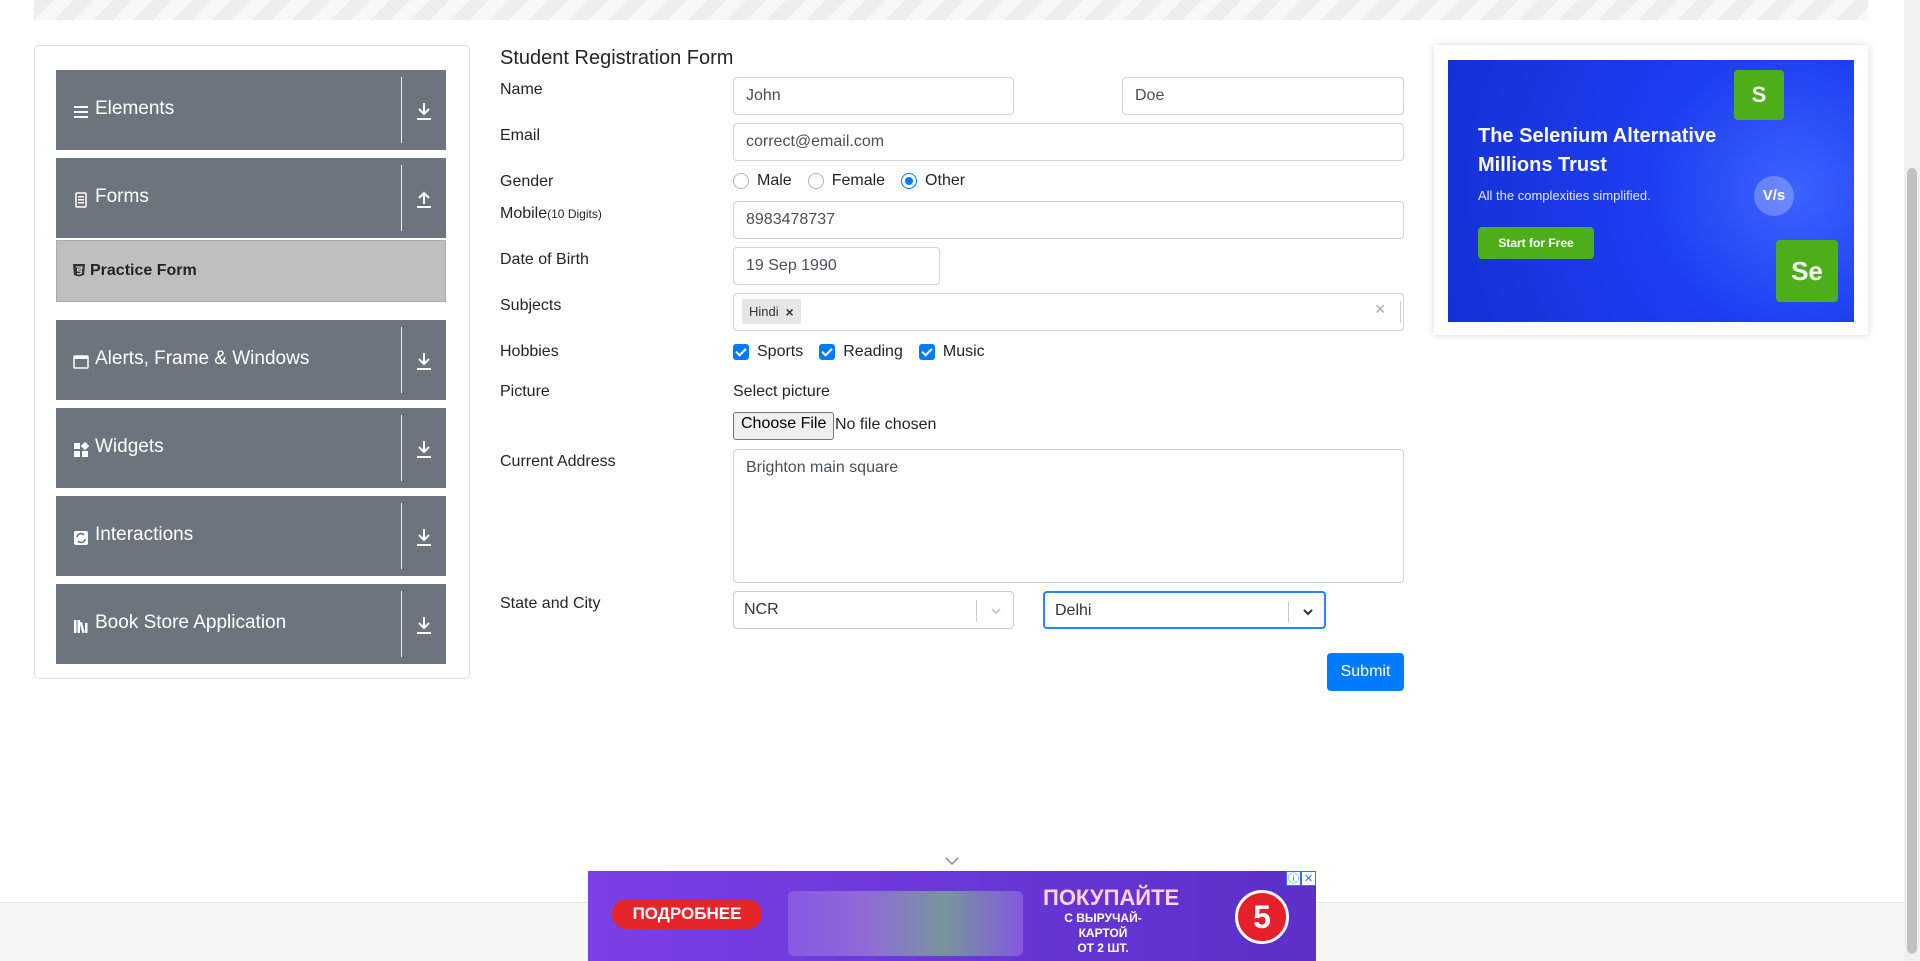 This screenshot has height=961, width=1920. I want to click on gender-male-radio: Male, so click(762, 181).